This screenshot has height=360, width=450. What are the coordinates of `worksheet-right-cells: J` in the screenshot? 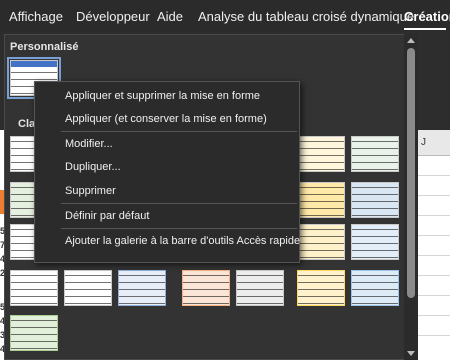 It's located at (433, 245).